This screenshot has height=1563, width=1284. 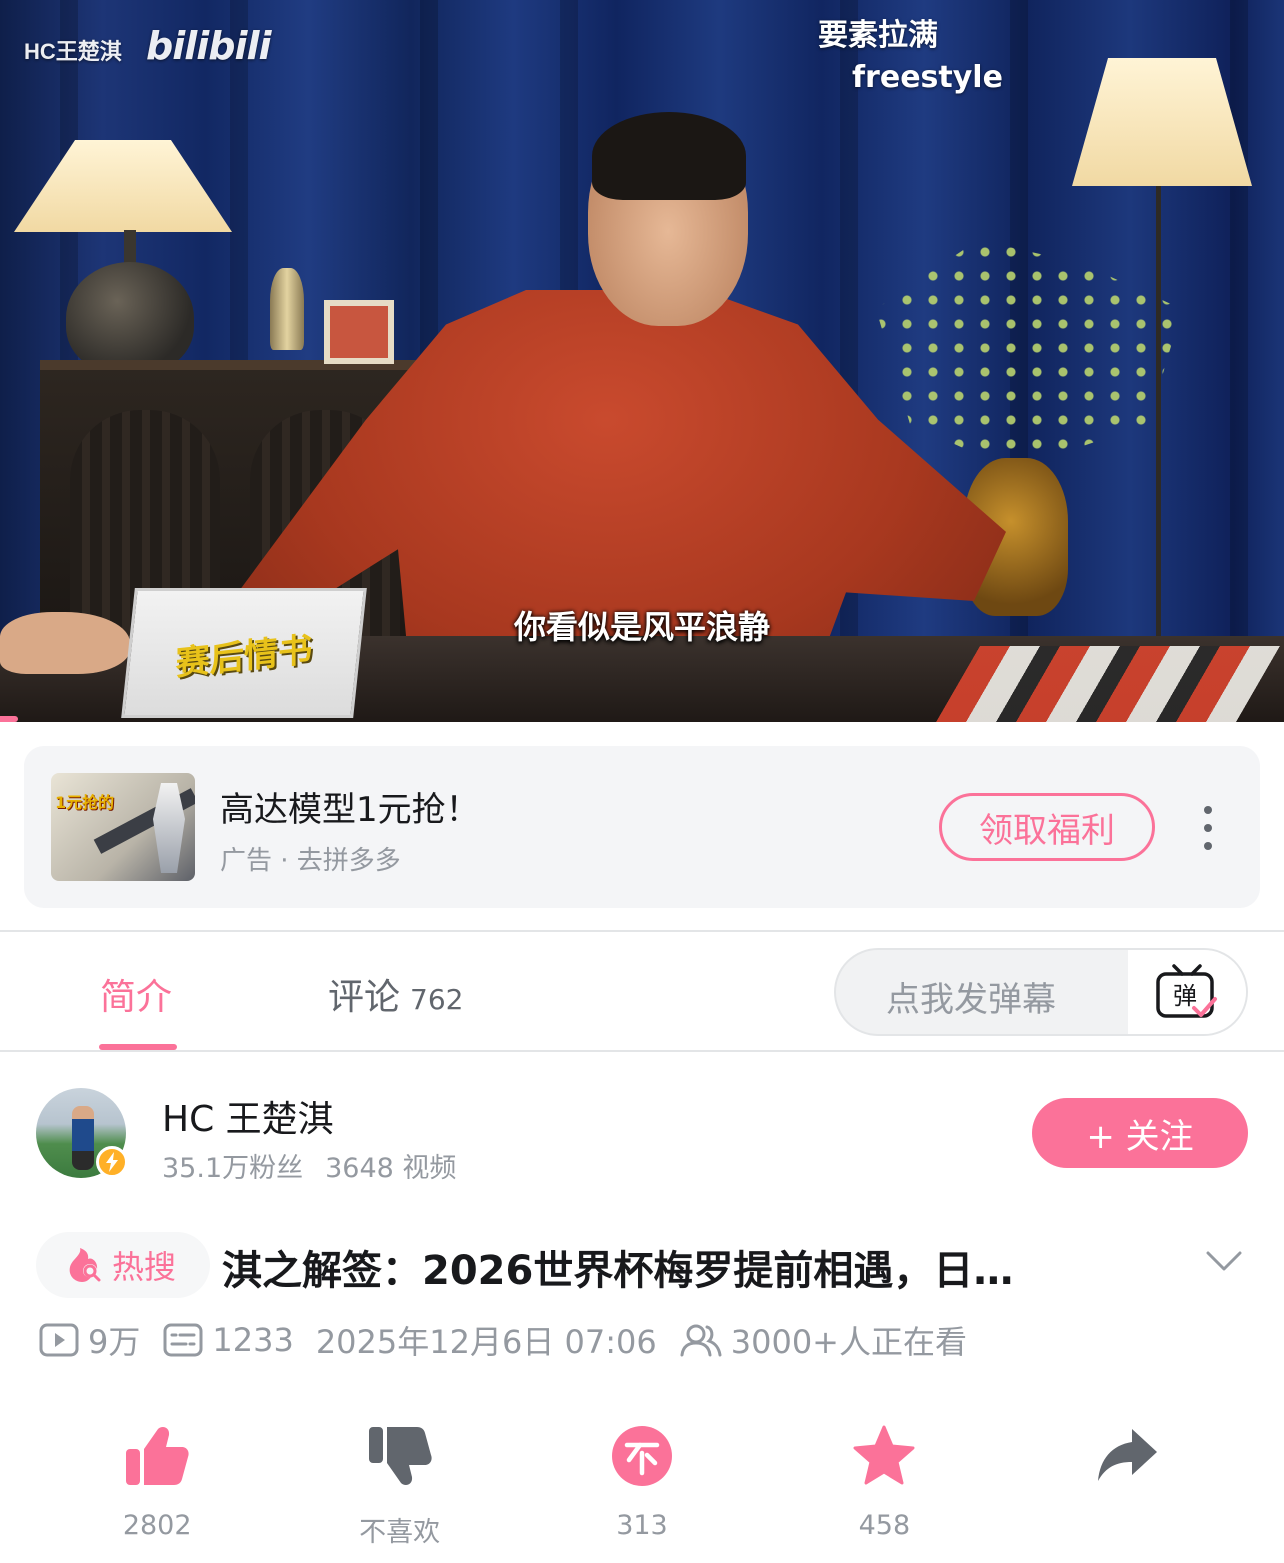 What do you see at coordinates (878, 35) in the screenshot?
I see `overlay-caption-1: 要素拉满` at bounding box center [878, 35].